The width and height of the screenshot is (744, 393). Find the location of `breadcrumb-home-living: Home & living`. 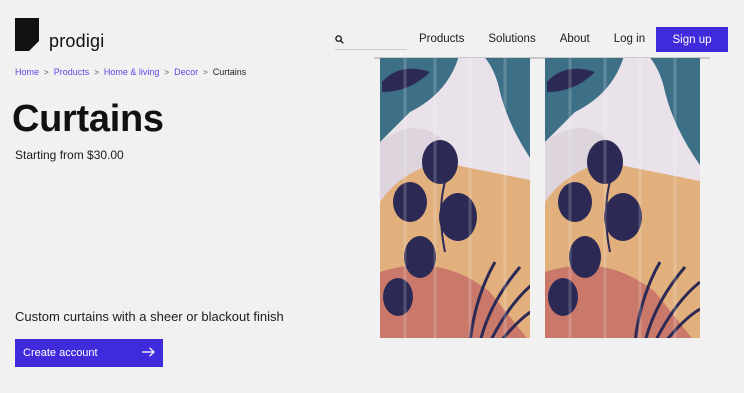

breadcrumb-home-living: Home & living is located at coordinates (132, 72).